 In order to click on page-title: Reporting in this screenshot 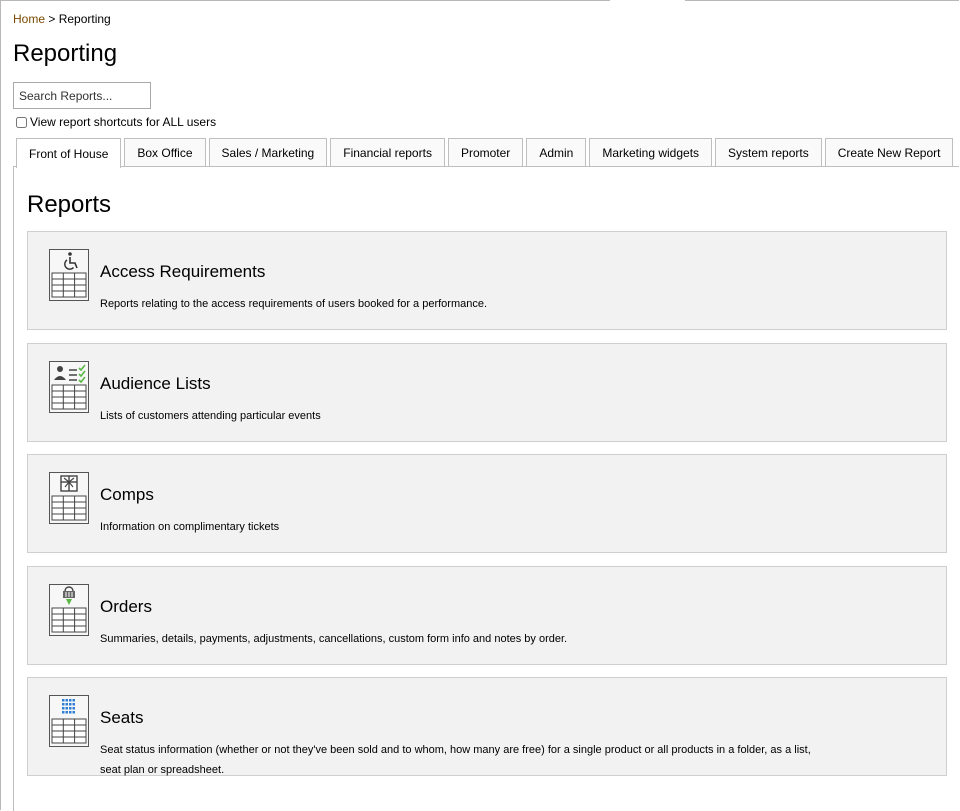, I will do `click(65, 53)`.